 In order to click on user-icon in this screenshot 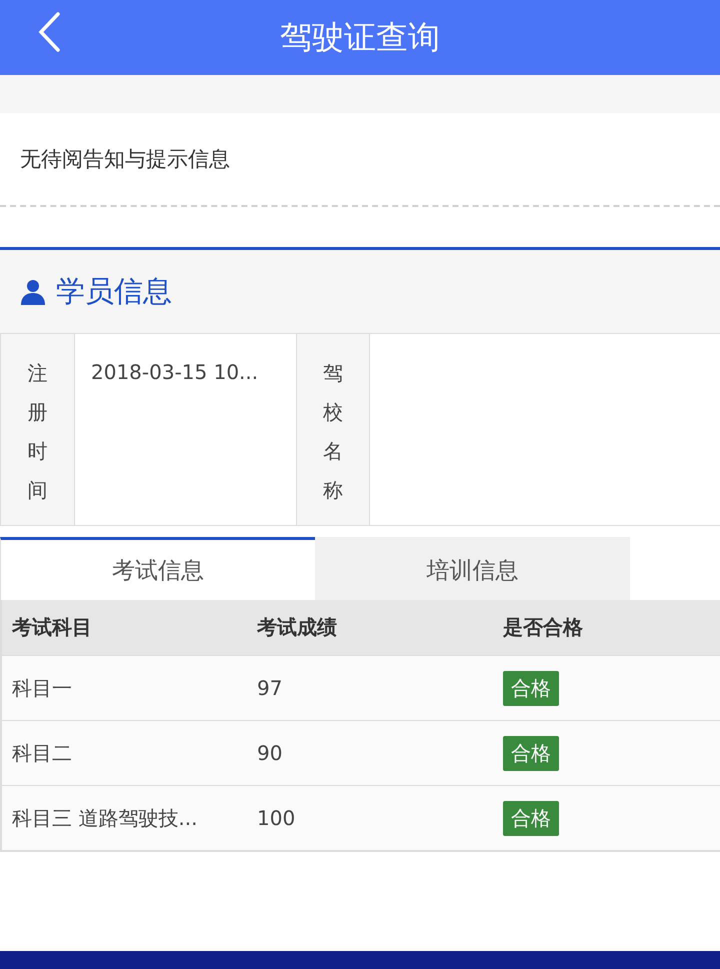, I will do `click(33, 291)`.